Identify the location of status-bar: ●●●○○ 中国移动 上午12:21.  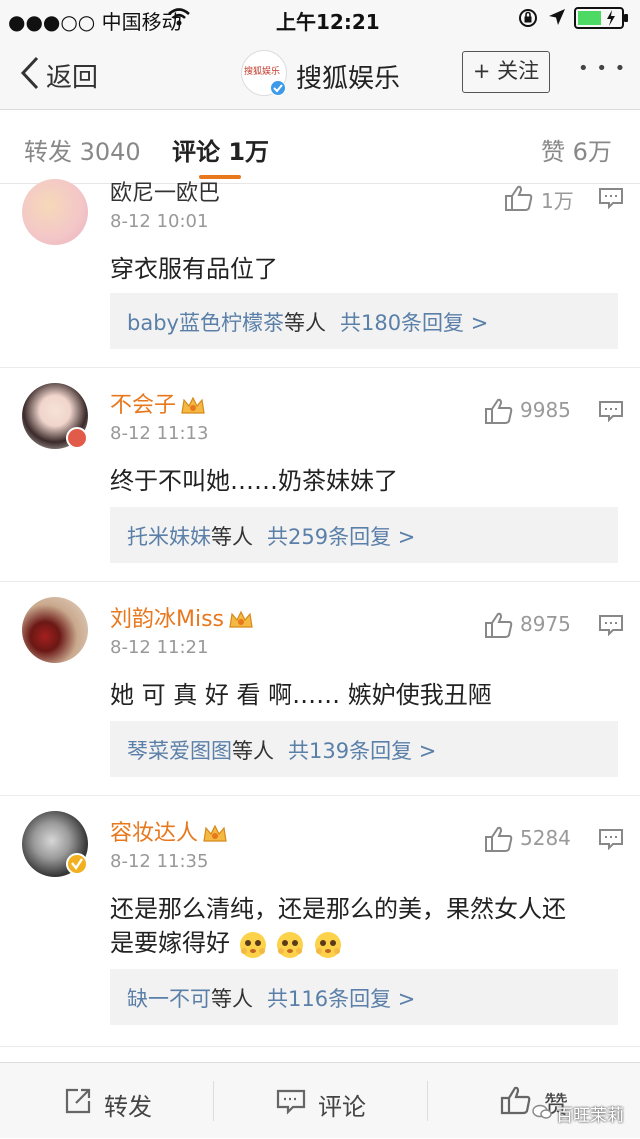
(320, 18).